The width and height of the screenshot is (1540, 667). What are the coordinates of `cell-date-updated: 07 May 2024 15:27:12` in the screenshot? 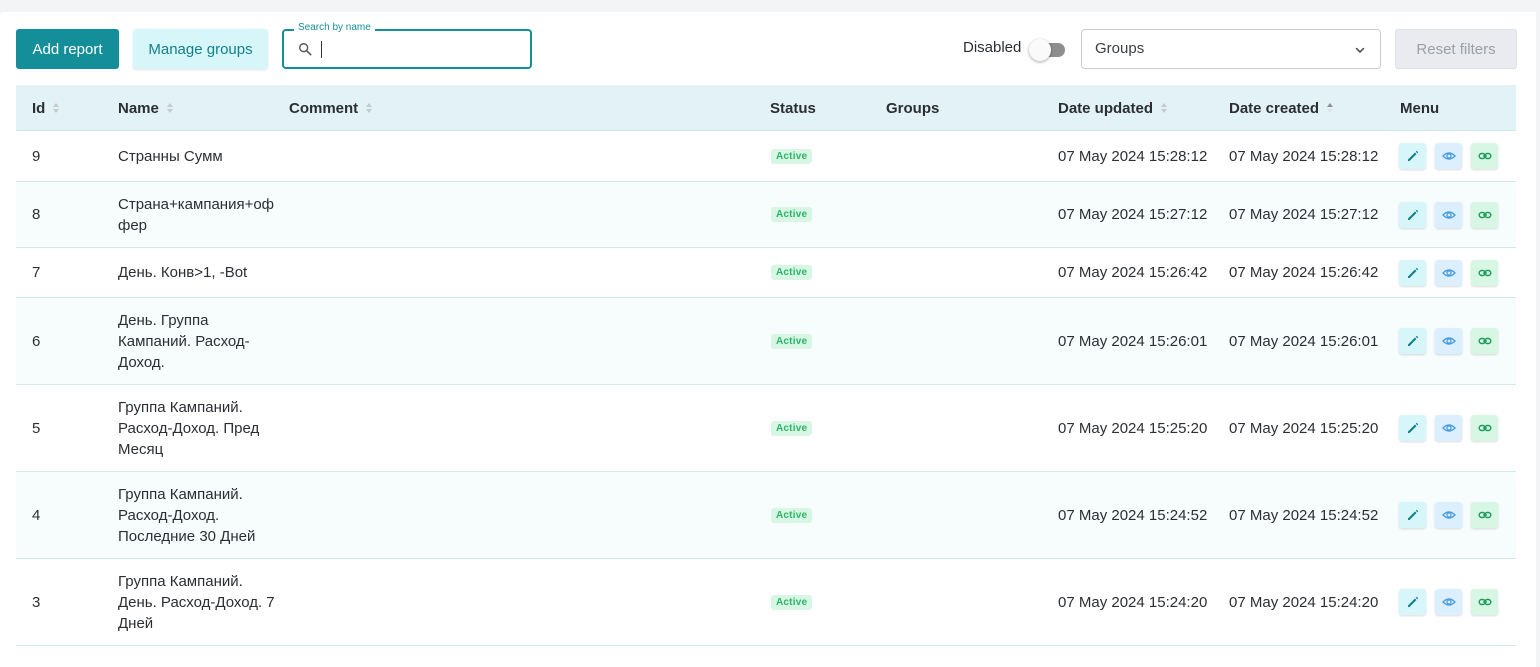 It's located at (1133, 214).